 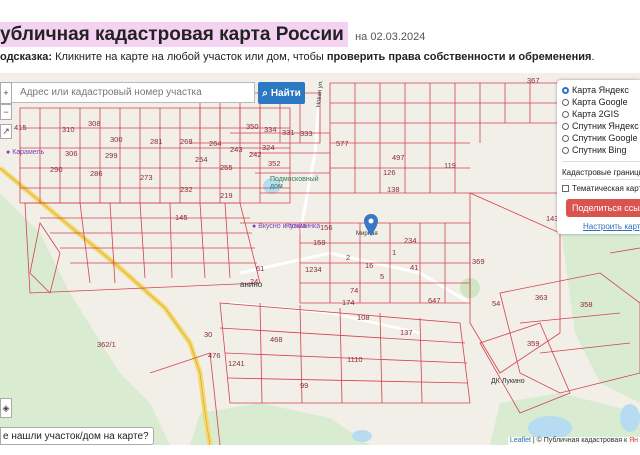 I want to click on find-button: ⌕ Найти, so click(x=281, y=93).